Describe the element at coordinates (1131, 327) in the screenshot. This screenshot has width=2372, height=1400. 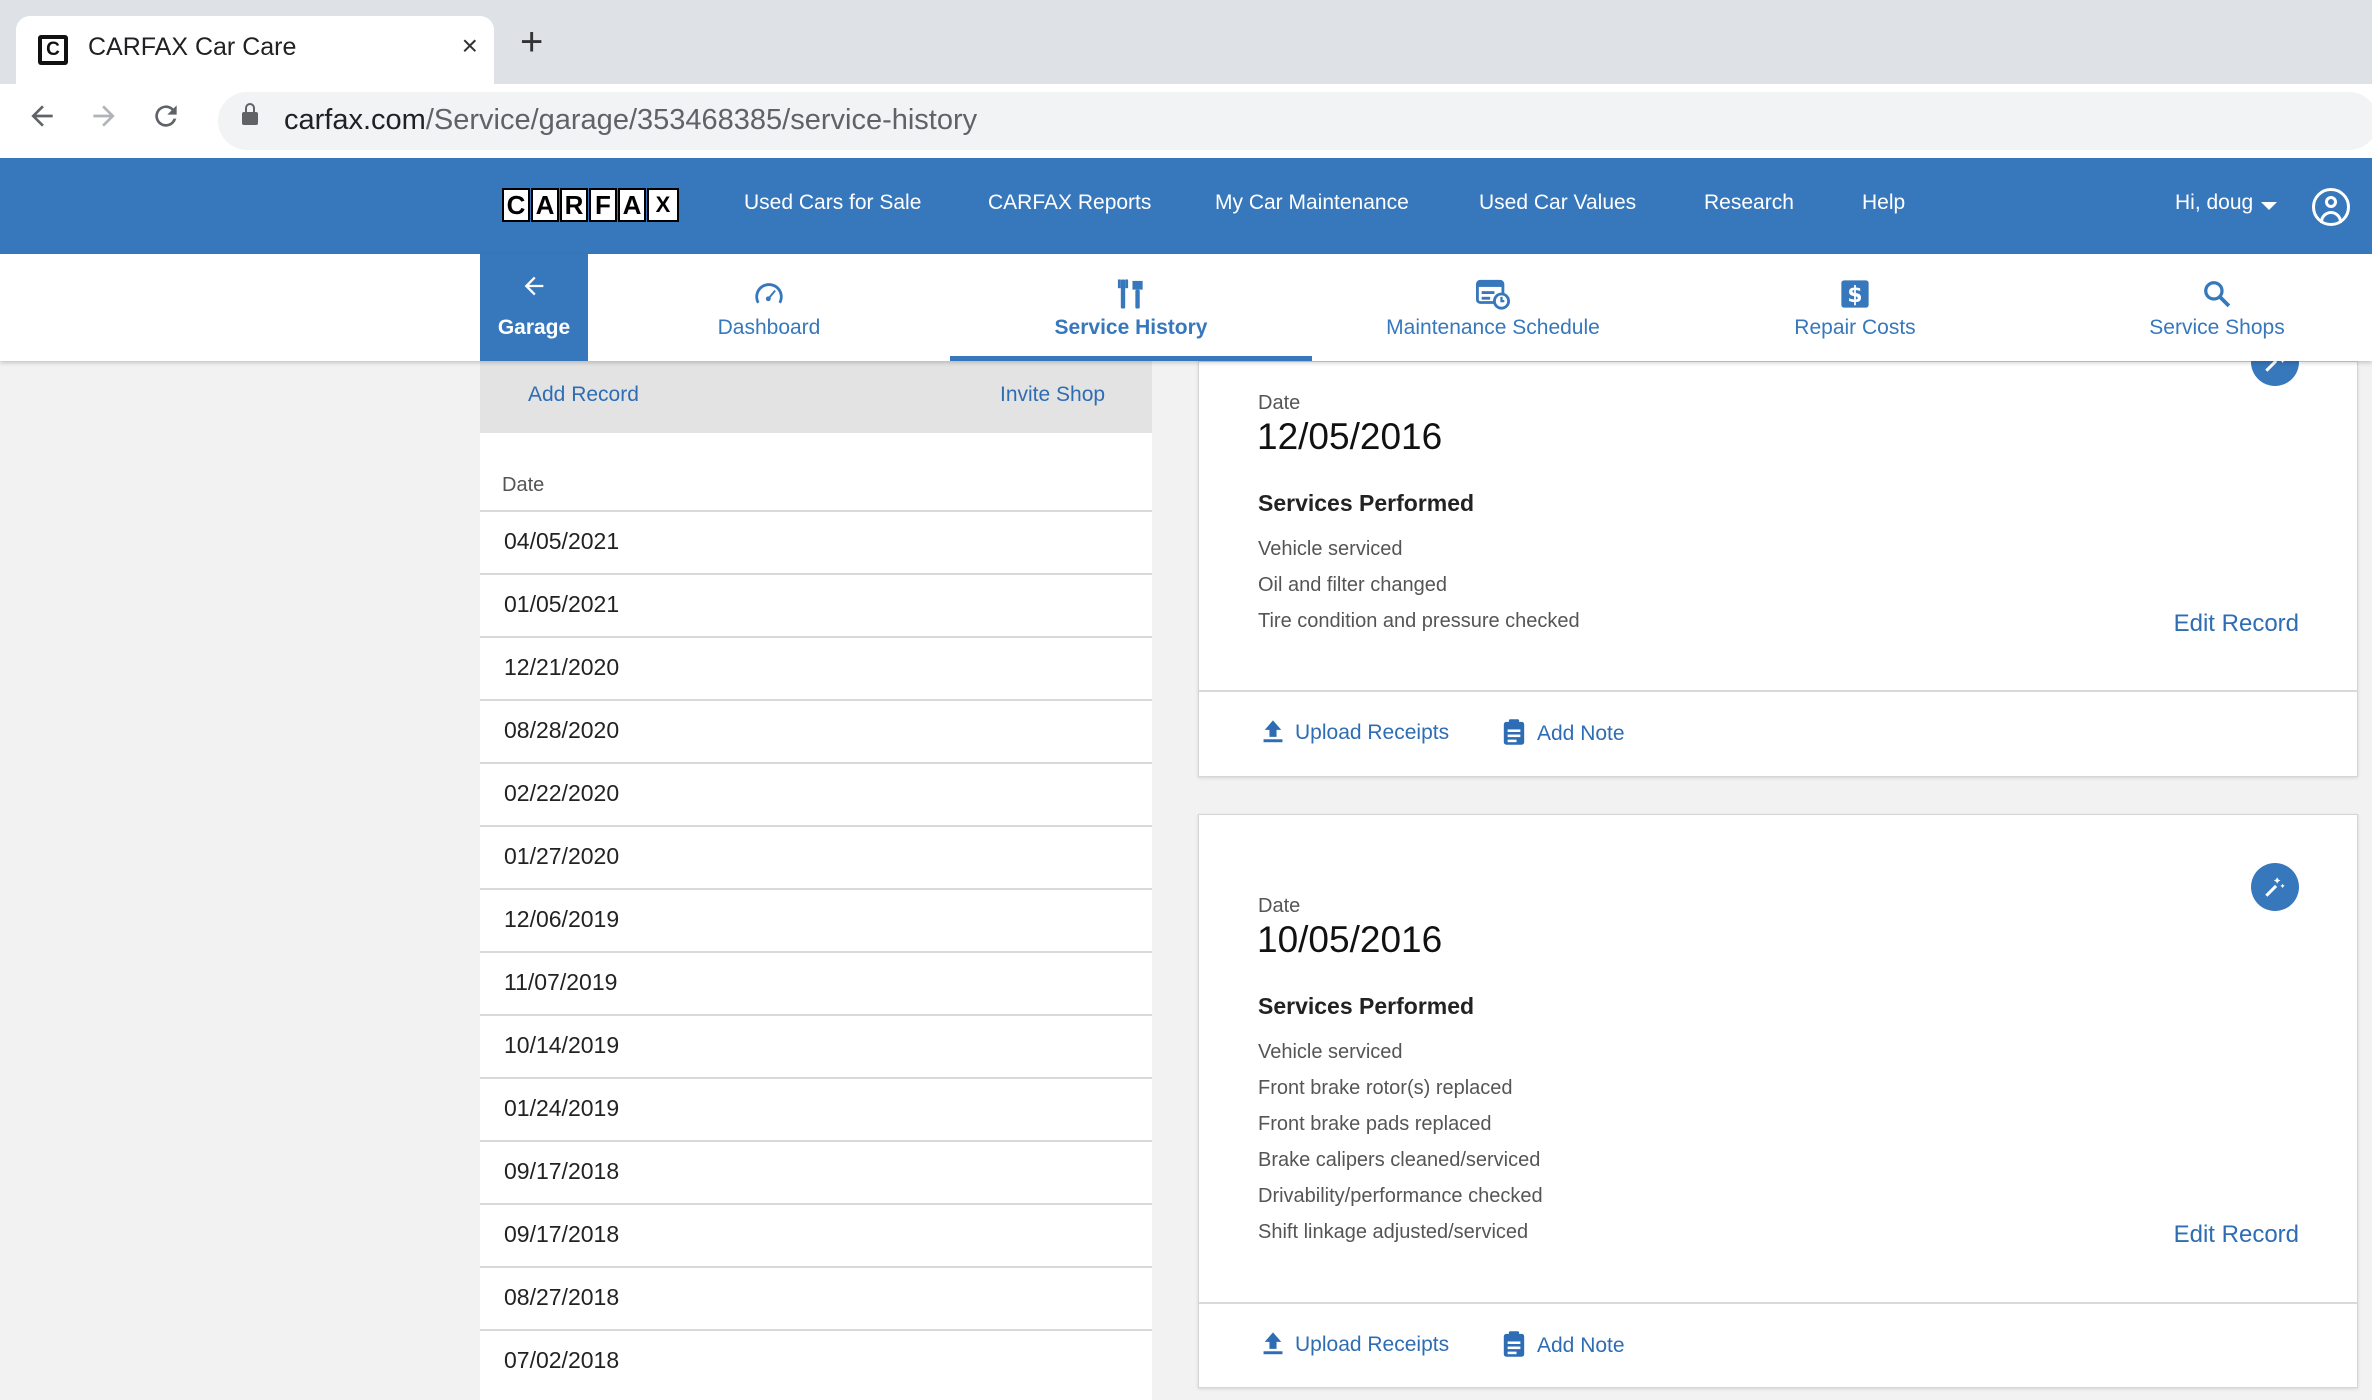
I see `tab-service-history-label: Service History` at that location.